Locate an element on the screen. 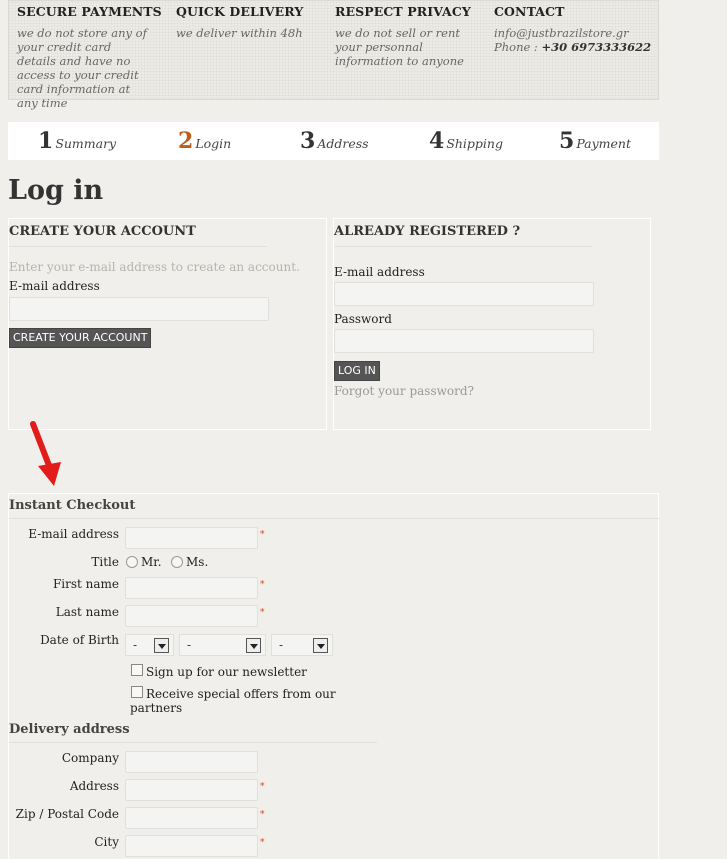 This screenshot has height=859, width=727. info-text: we deliver within 48h is located at coordinates (239, 33).